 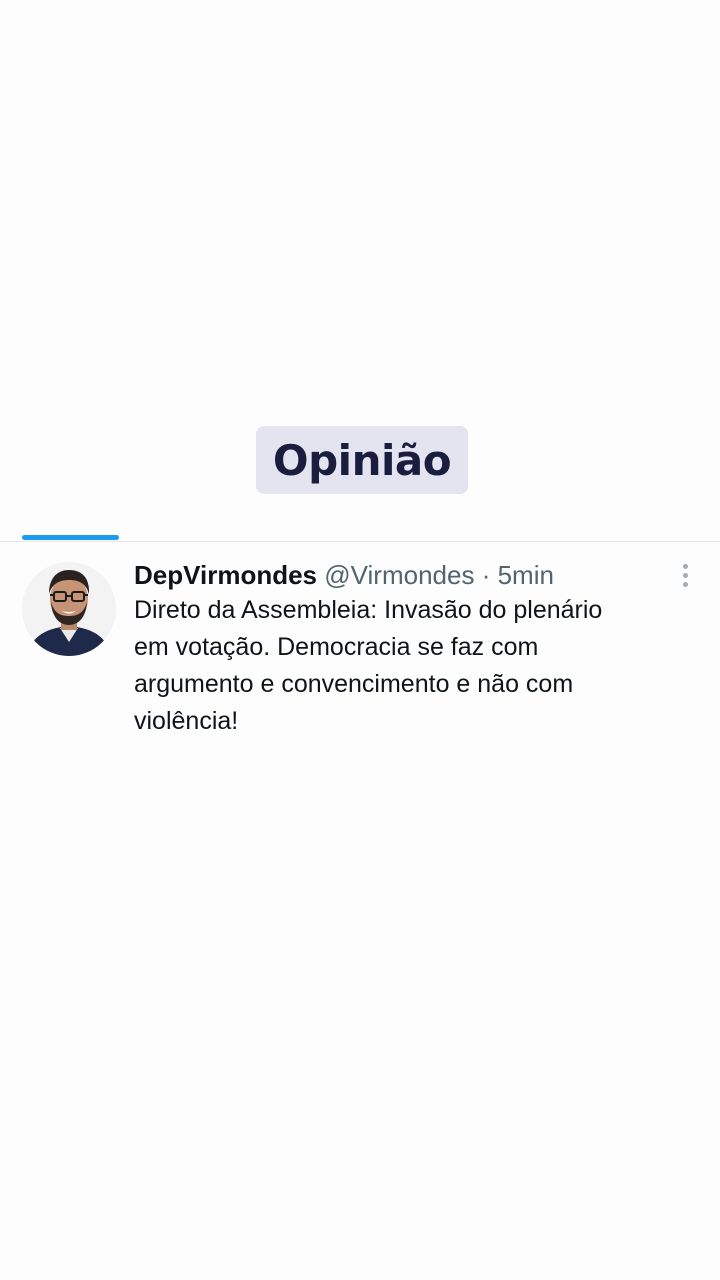 I want to click on tweet-timestamp: 5min, so click(x=526, y=575).